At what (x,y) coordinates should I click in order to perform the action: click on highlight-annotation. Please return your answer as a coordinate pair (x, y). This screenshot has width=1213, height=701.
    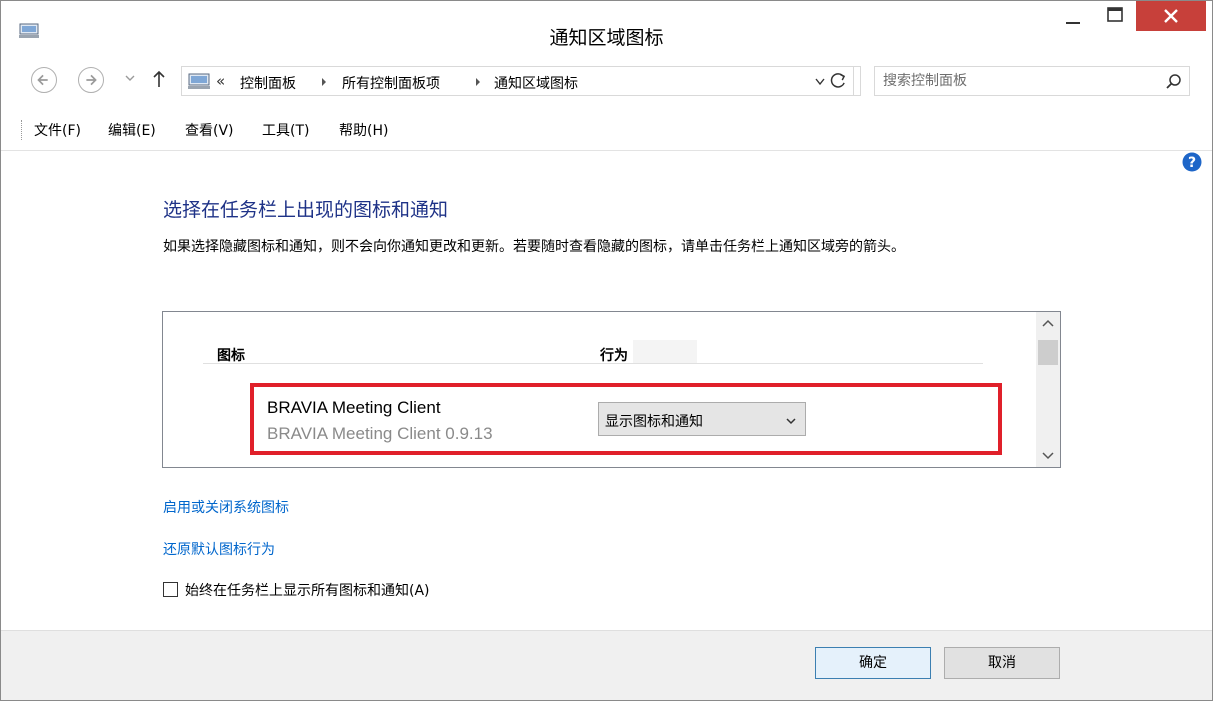
    Looking at the image, I should click on (626, 419).